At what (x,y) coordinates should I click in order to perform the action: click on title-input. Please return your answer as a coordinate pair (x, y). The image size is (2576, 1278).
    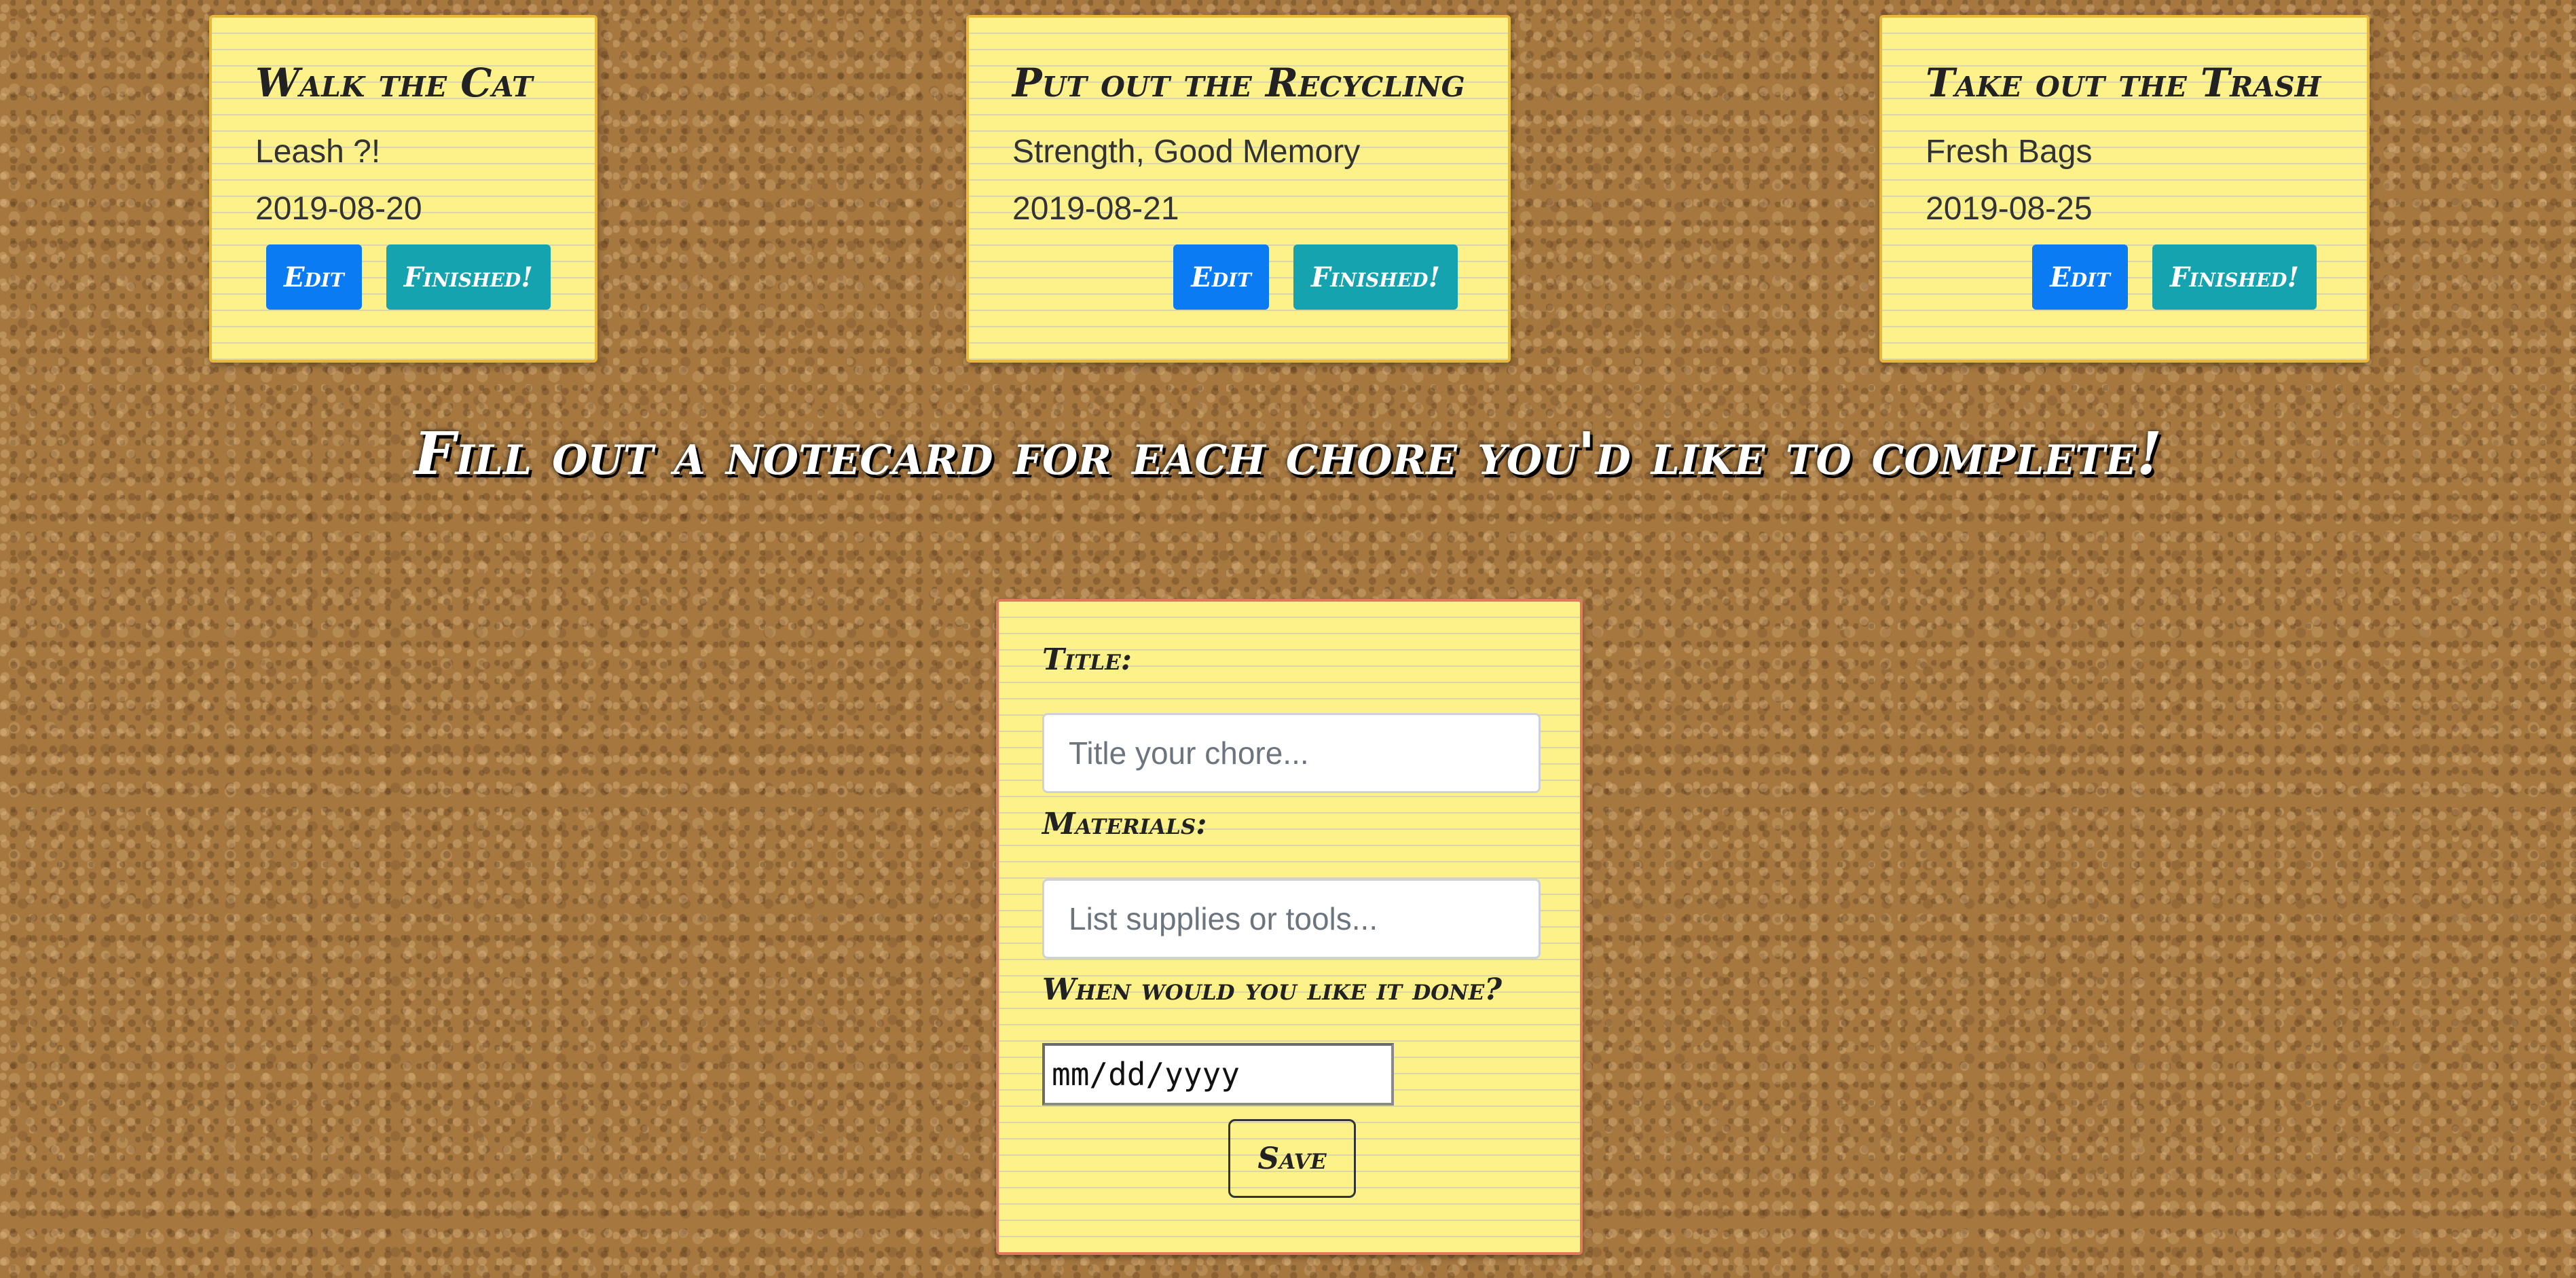
    Looking at the image, I should click on (1291, 753).